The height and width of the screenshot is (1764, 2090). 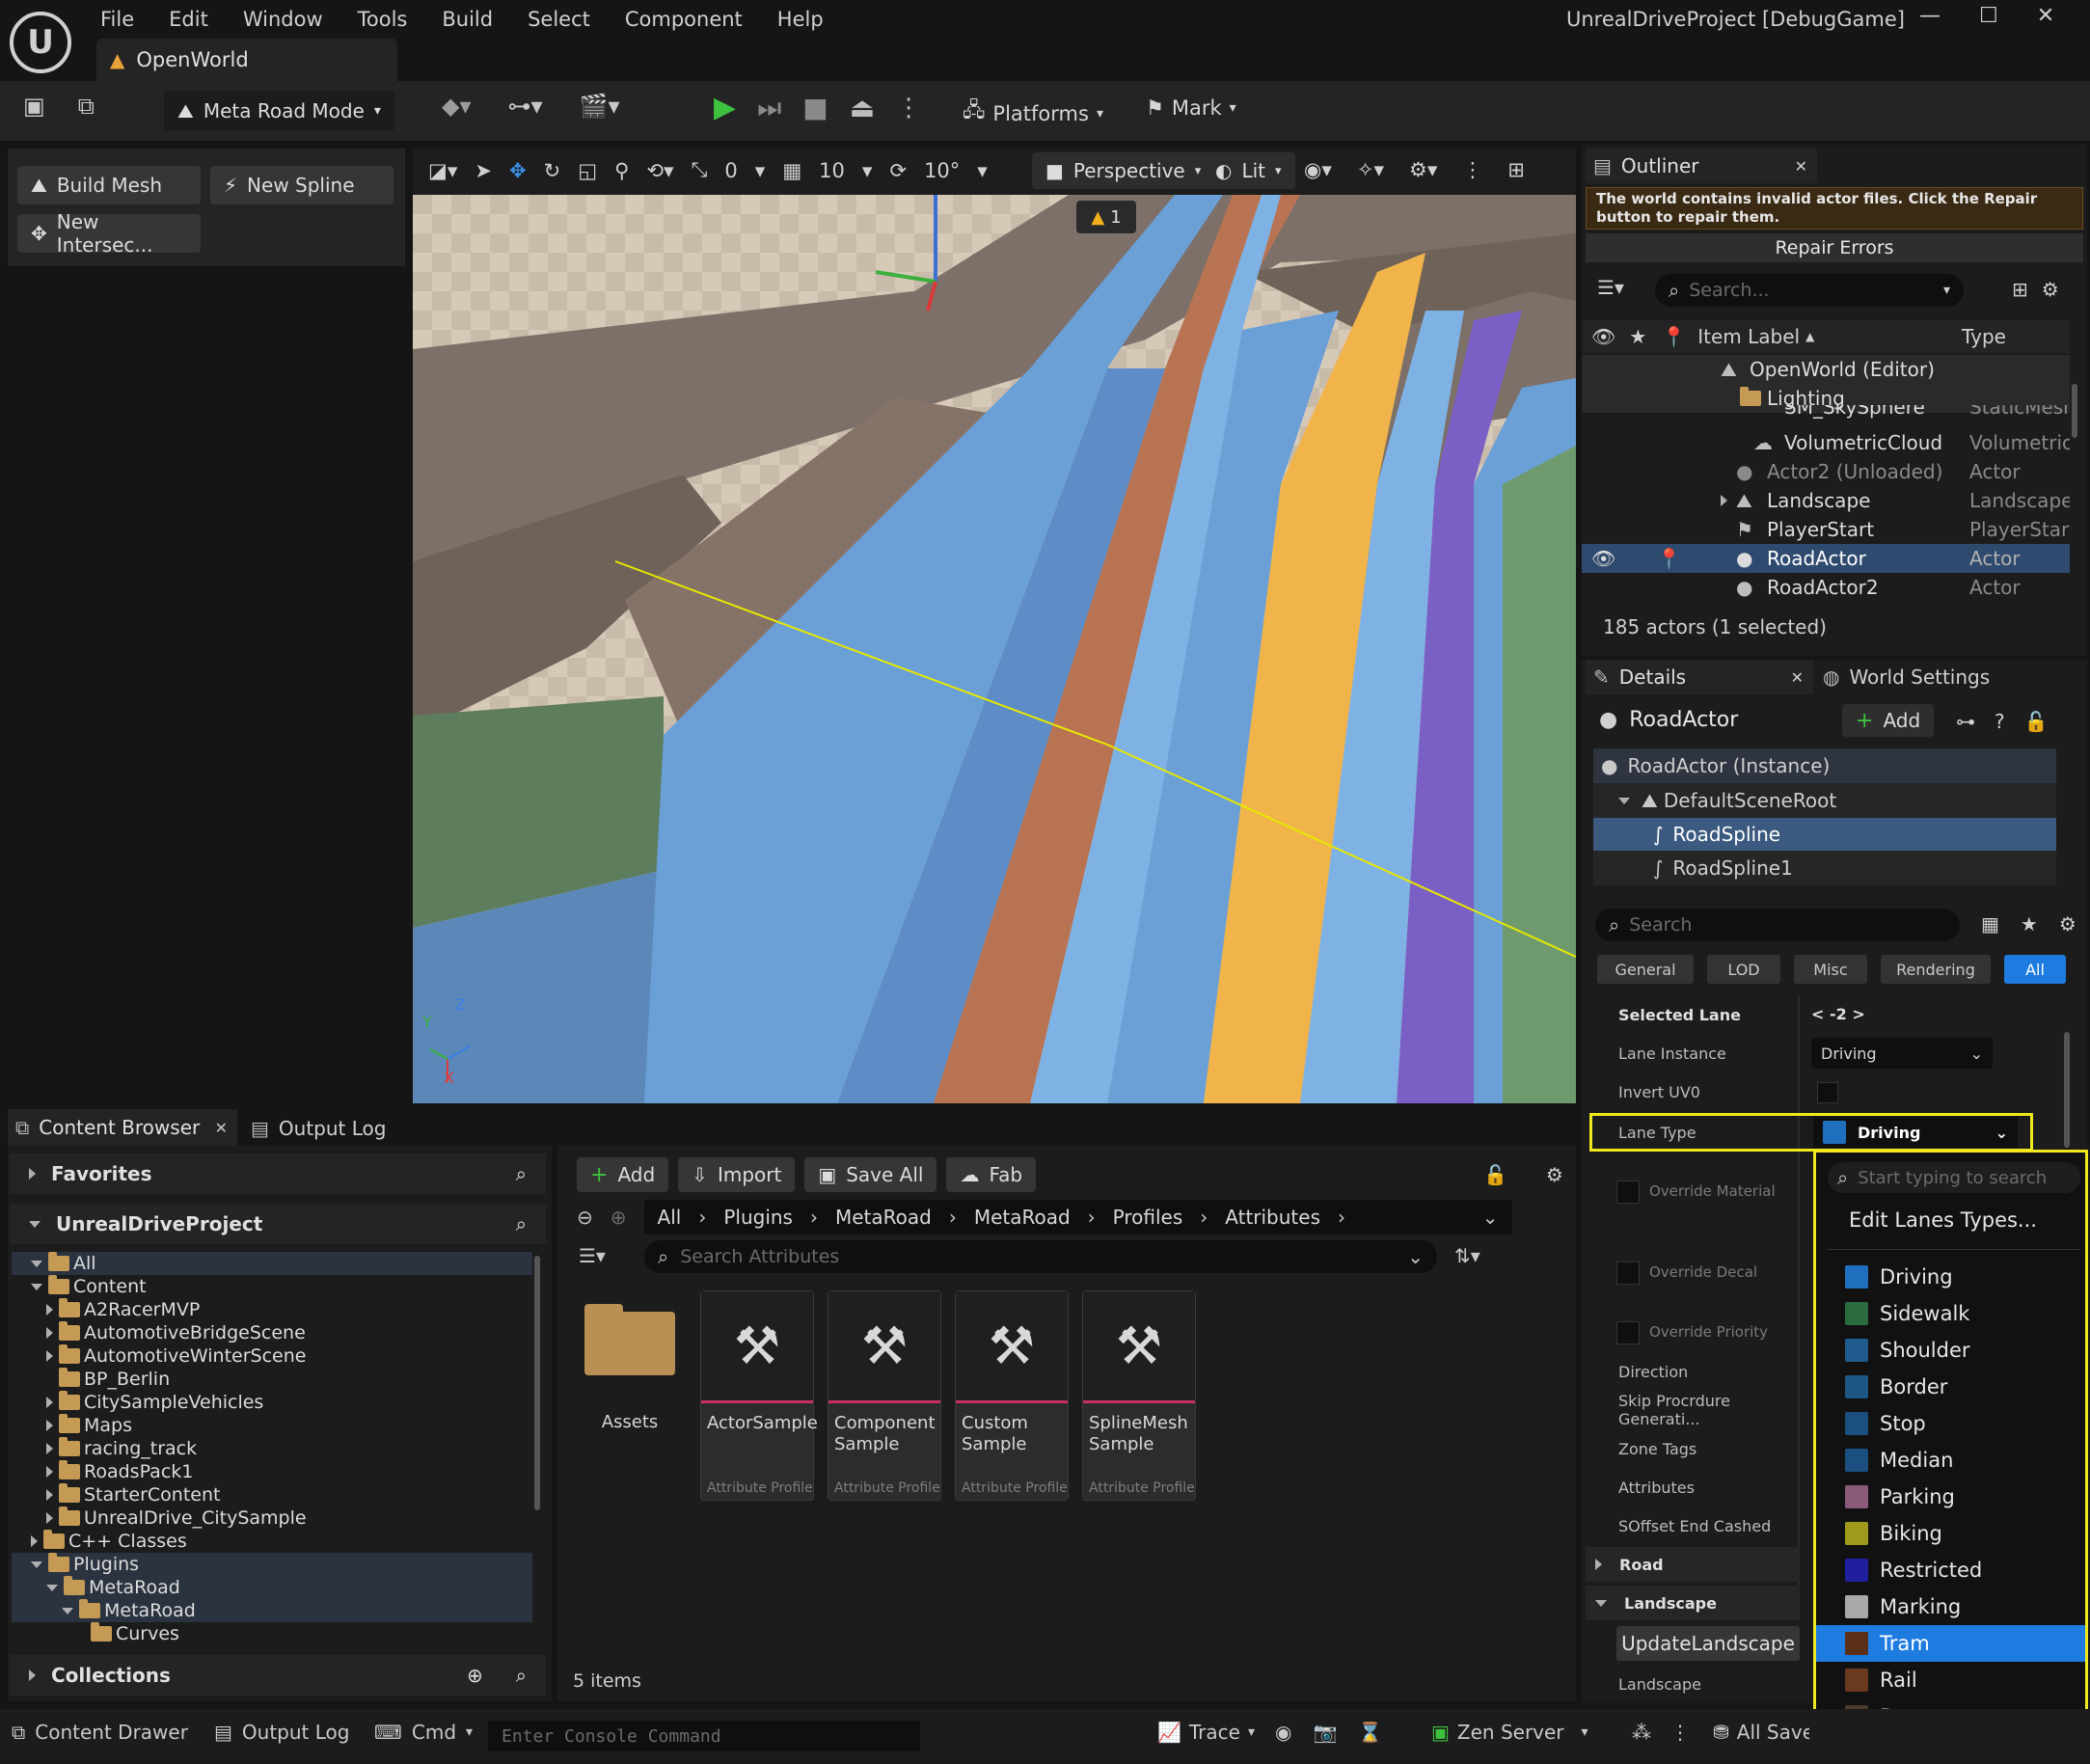 What do you see at coordinates (725, 108) in the screenshot?
I see `play-icon: ▶` at bounding box center [725, 108].